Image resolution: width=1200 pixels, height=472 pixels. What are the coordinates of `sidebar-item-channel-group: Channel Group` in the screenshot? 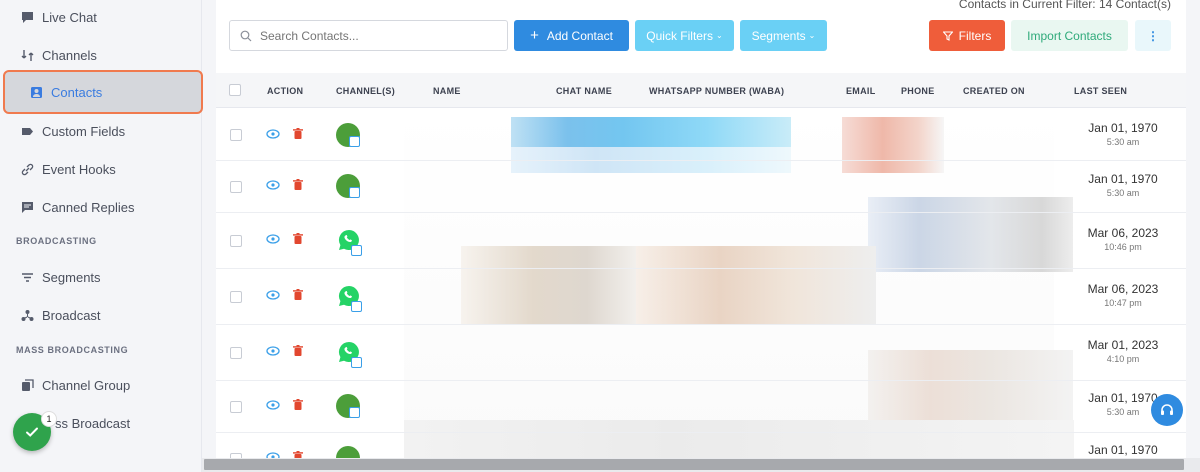 It's located at (101, 385).